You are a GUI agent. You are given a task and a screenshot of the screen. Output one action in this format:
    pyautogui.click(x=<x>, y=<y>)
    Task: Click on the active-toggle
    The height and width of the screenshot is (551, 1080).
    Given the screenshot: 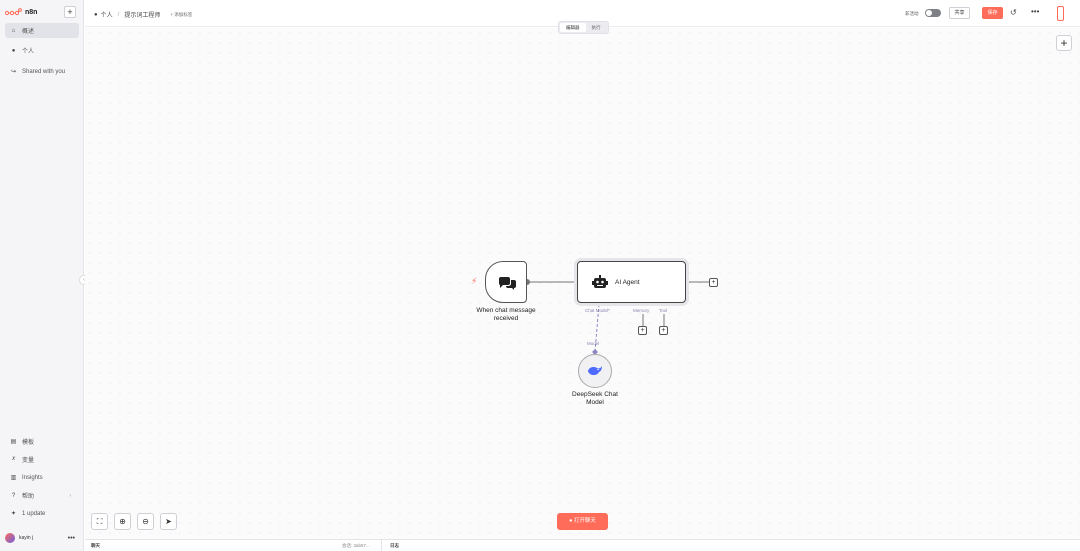 What is the action you would take?
    pyautogui.click(x=933, y=13)
    